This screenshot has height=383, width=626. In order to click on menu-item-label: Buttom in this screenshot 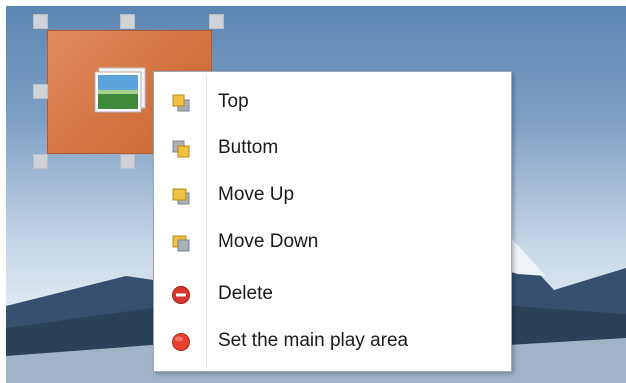, I will do `click(248, 147)`.